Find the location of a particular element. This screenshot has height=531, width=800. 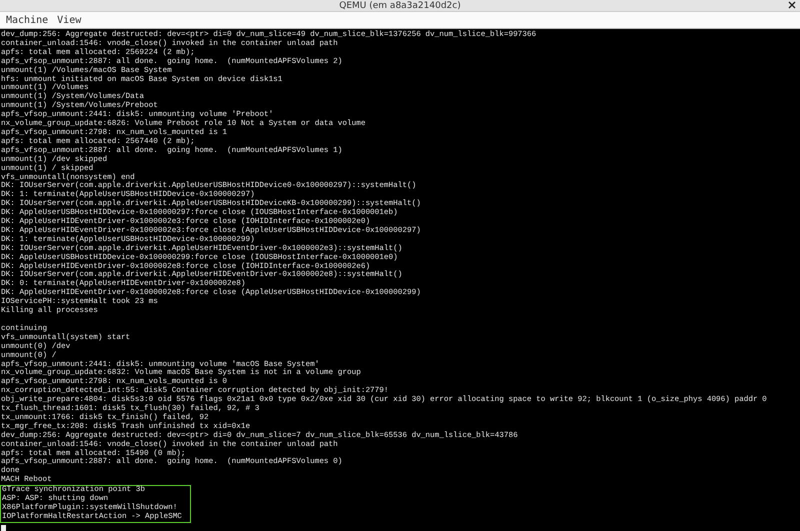

close-icon is located at coordinates (792, 5).